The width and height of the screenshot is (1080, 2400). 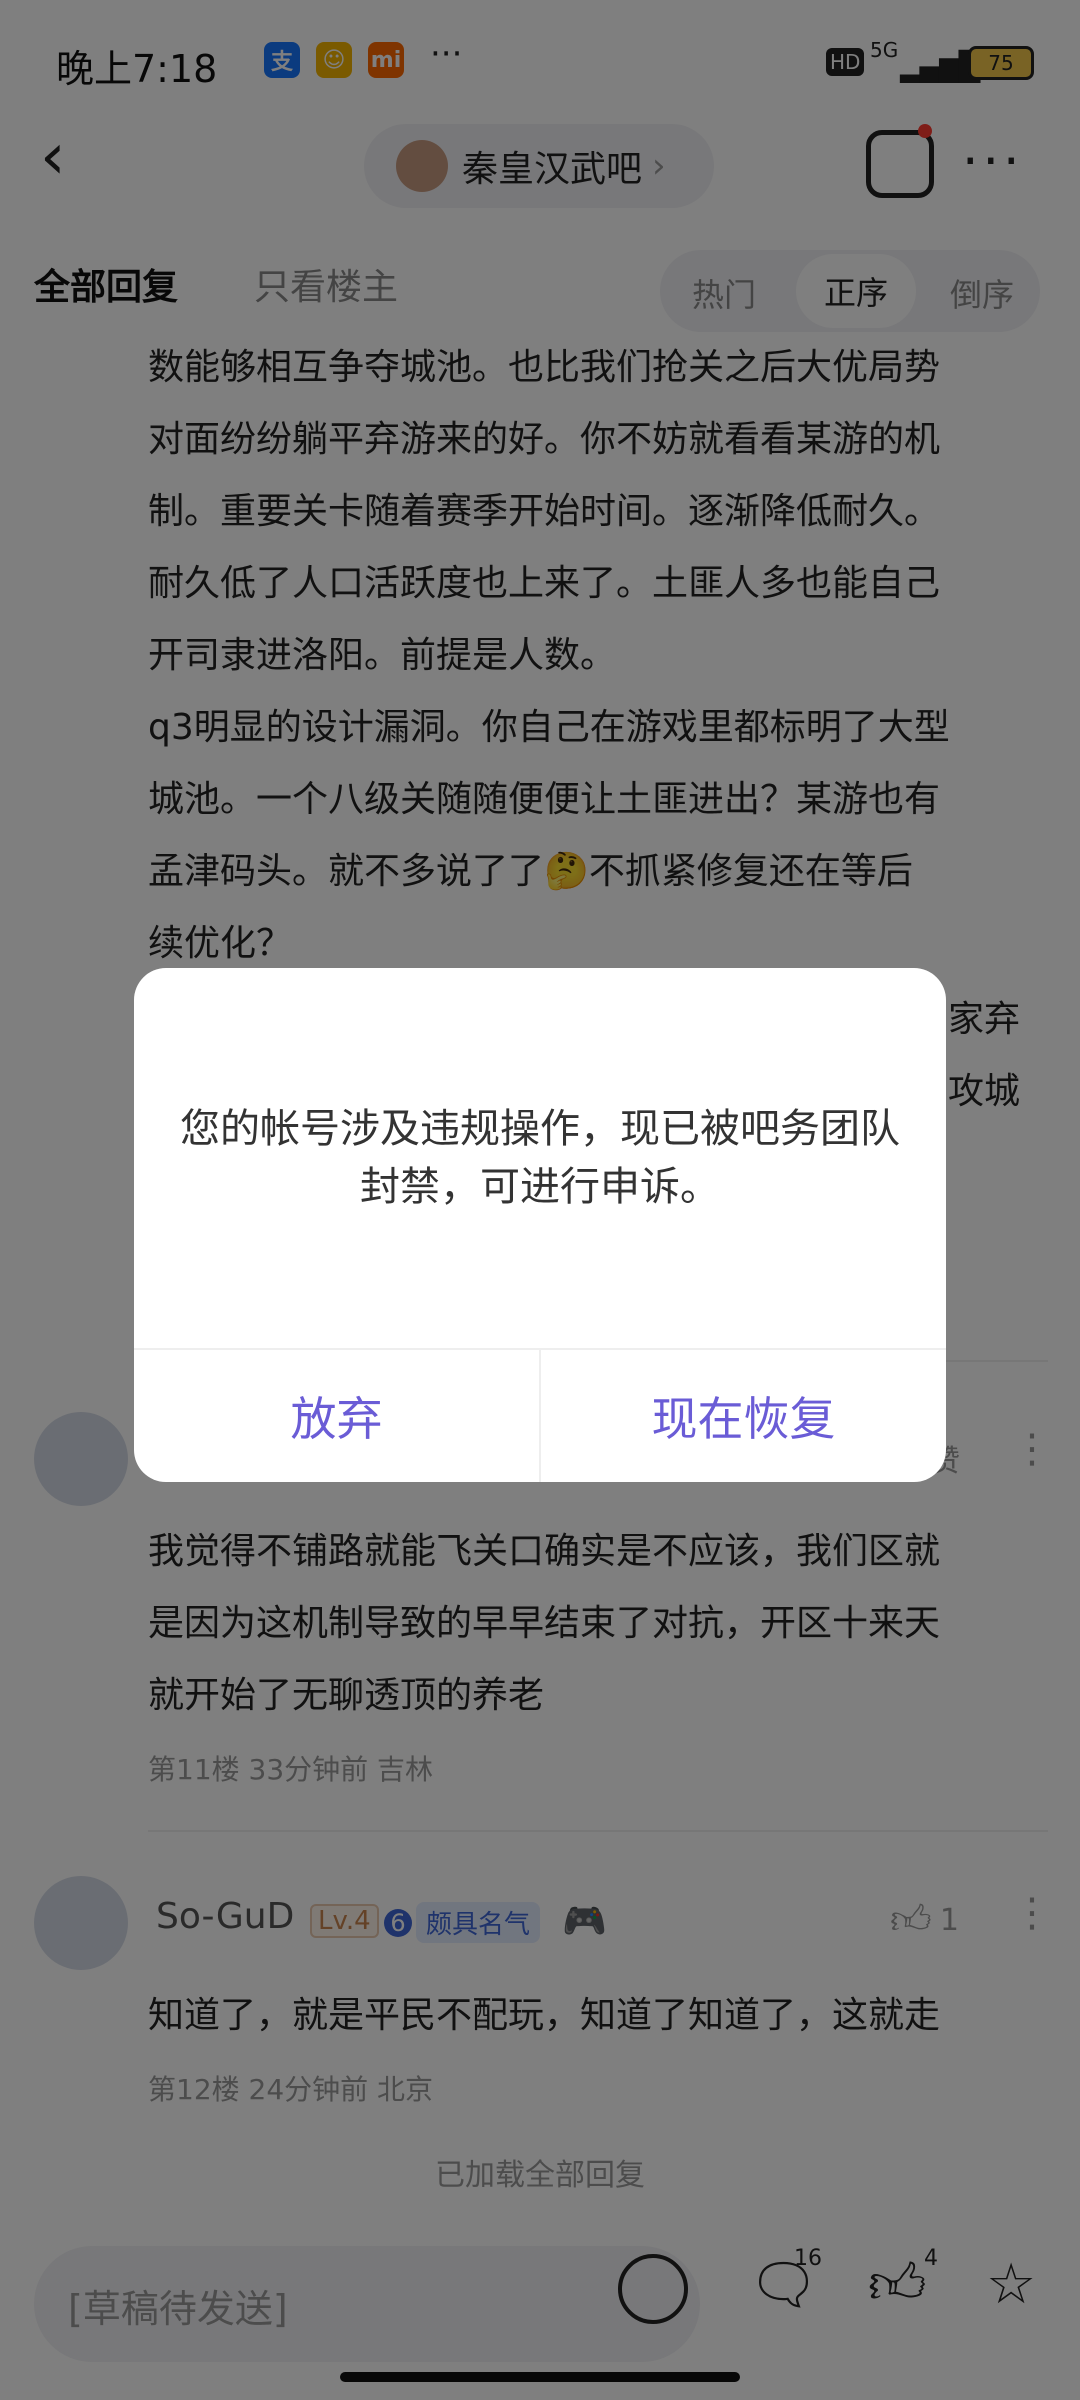 I want to click on restore-now-button: 现在恢复, so click(x=743, y=1416).